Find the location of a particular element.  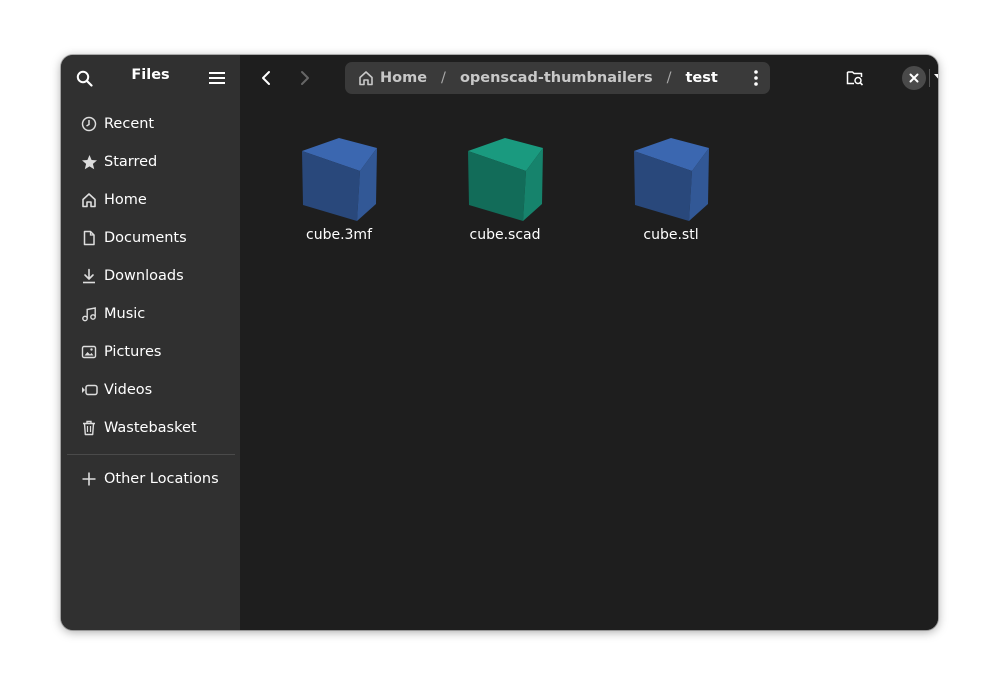

path-menu-button is located at coordinates (756, 78).